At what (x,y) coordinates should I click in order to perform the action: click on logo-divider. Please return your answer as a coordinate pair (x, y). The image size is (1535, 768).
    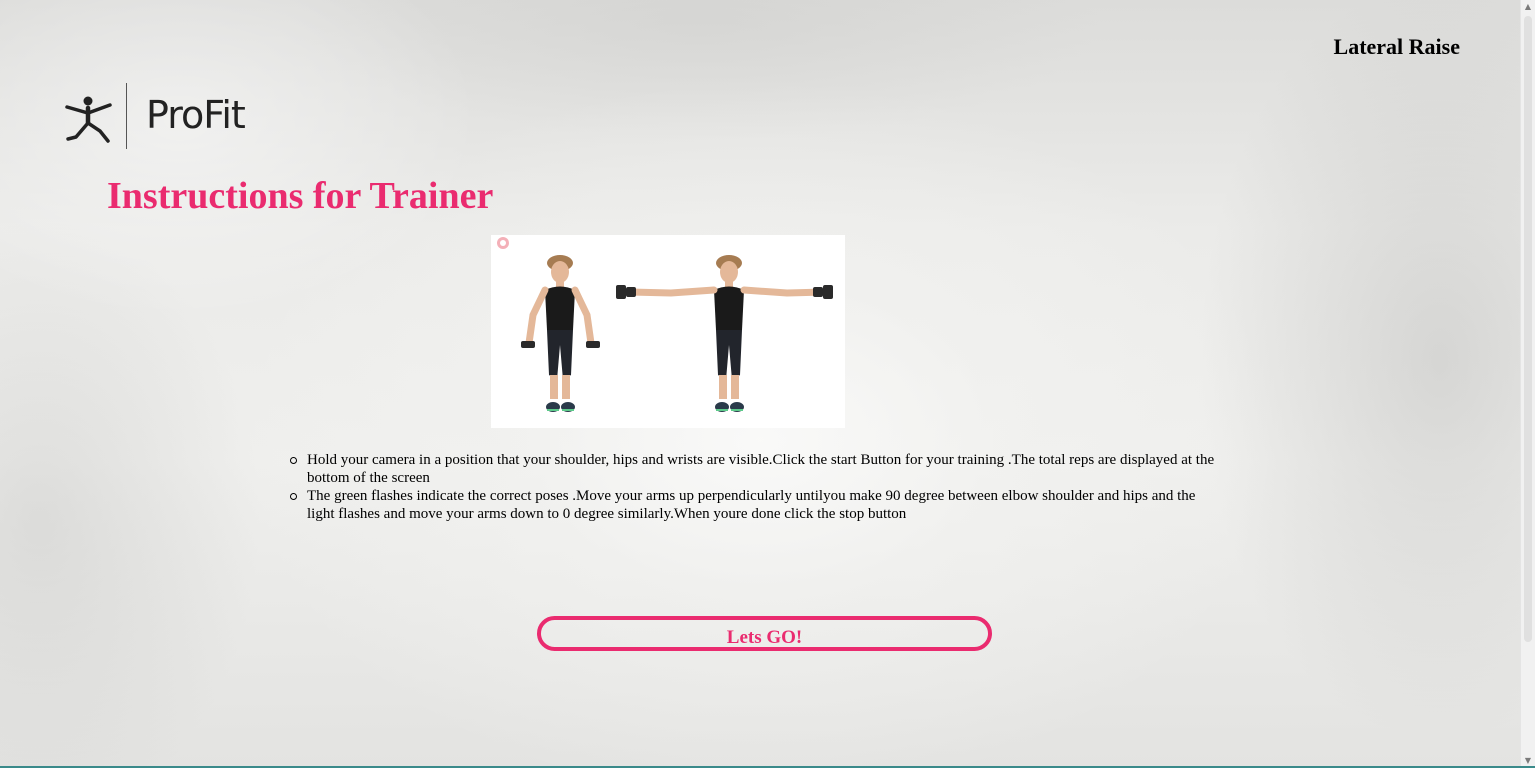
    Looking at the image, I should click on (126, 116).